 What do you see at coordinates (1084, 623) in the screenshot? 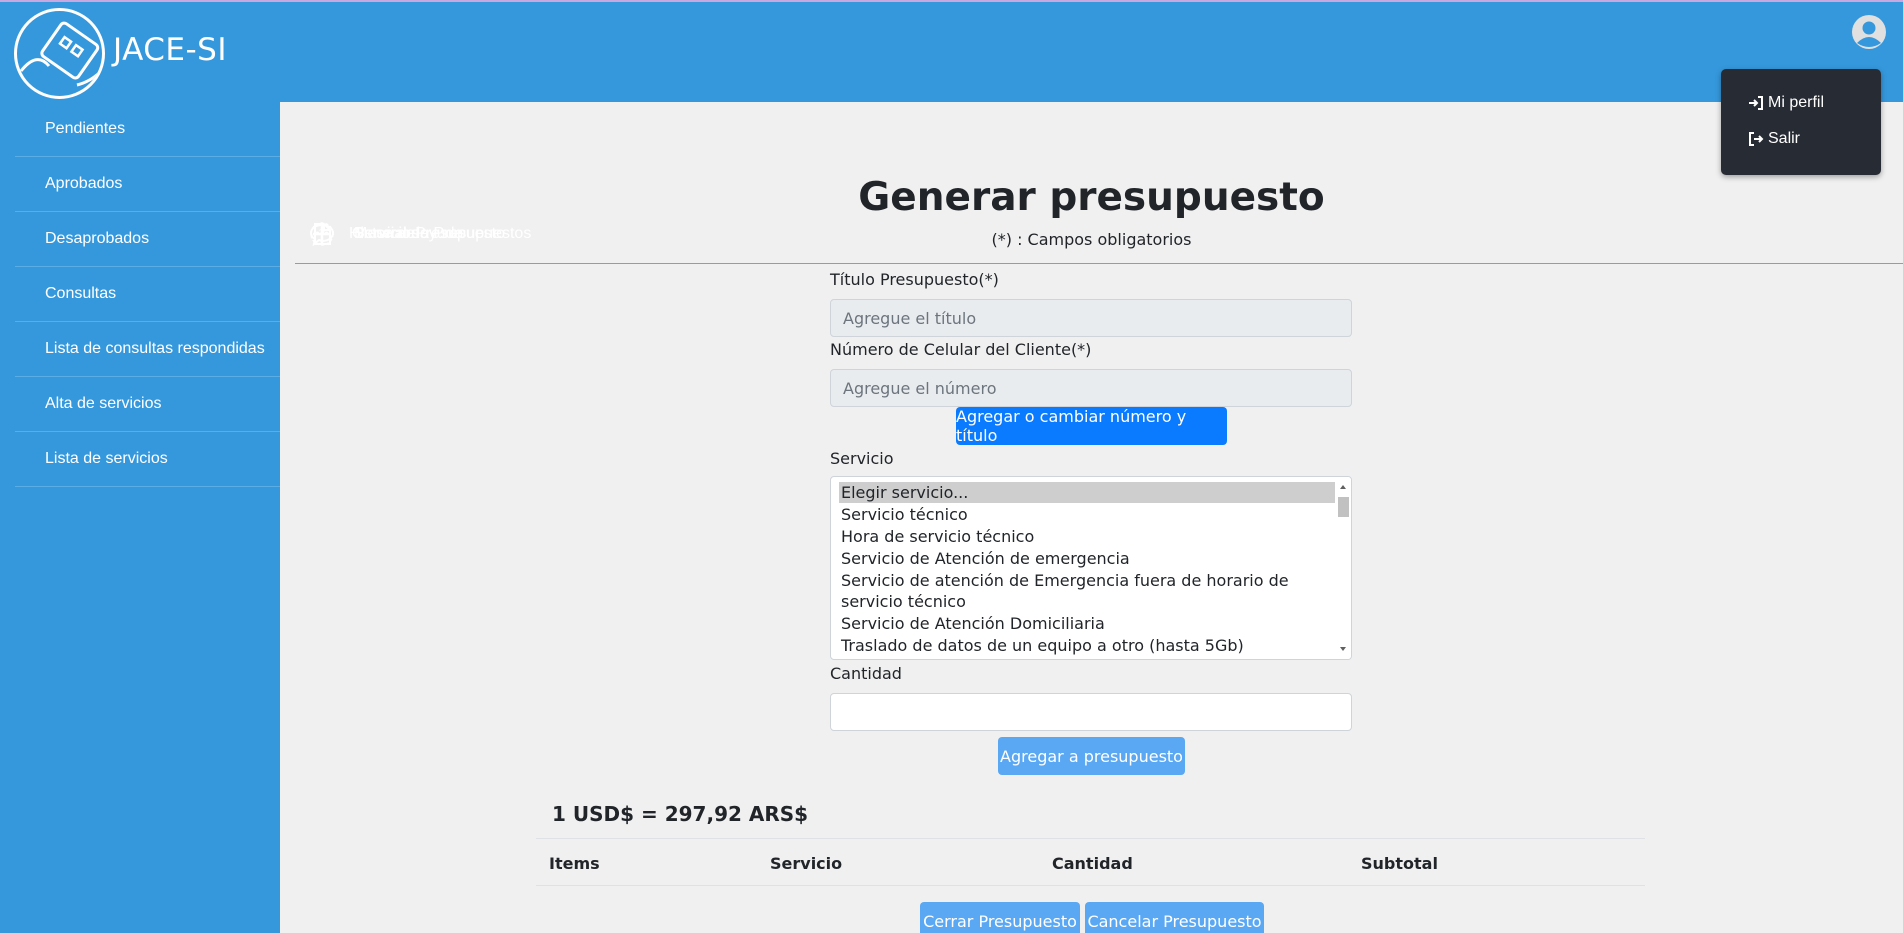
I see `servicio-option: Servicio de Atención Domiciliaria` at bounding box center [1084, 623].